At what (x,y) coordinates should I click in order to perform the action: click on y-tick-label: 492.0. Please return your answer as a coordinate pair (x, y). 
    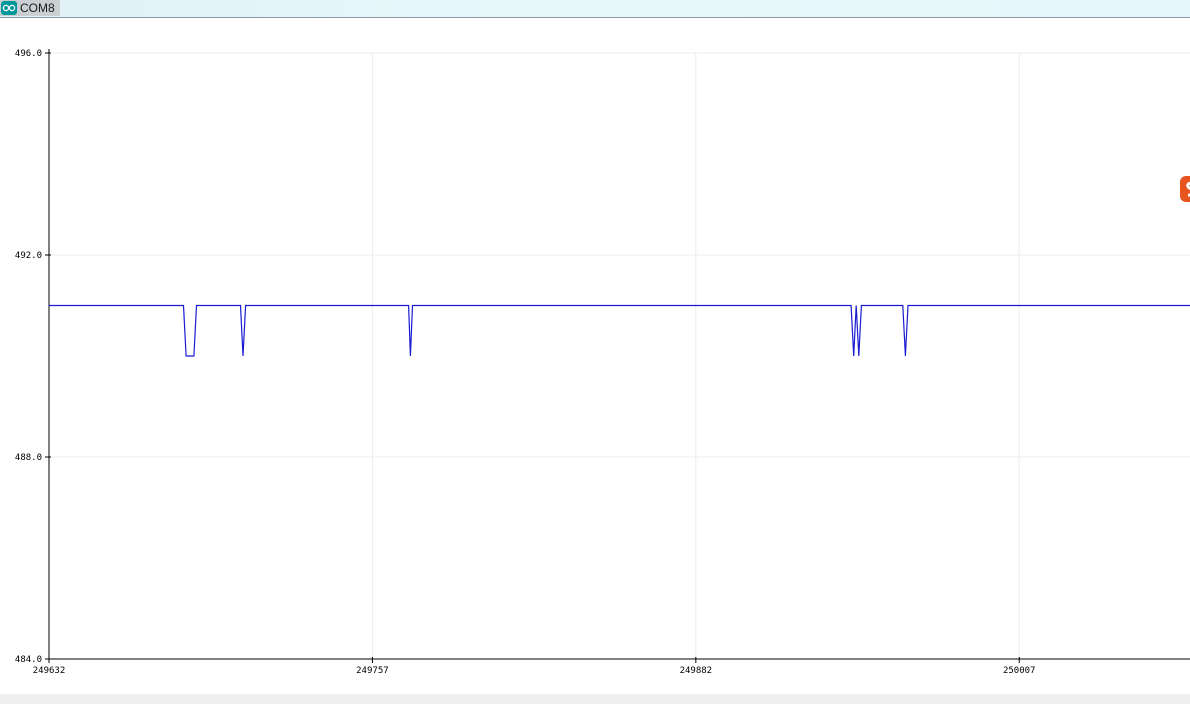
    Looking at the image, I should click on (28, 256).